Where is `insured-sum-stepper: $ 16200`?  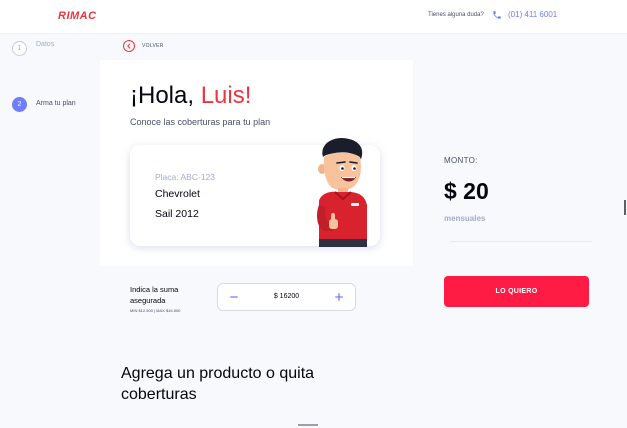 insured-sum-stepper: $ 16200 is located at coordinates (286, 297).